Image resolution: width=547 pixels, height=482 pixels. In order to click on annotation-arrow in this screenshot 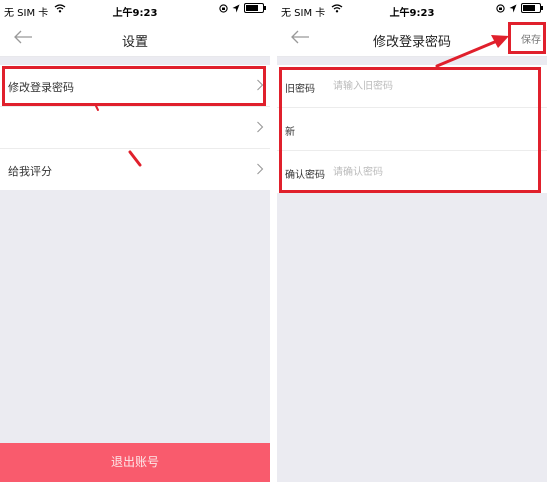, I will do `click(472, 51)`.